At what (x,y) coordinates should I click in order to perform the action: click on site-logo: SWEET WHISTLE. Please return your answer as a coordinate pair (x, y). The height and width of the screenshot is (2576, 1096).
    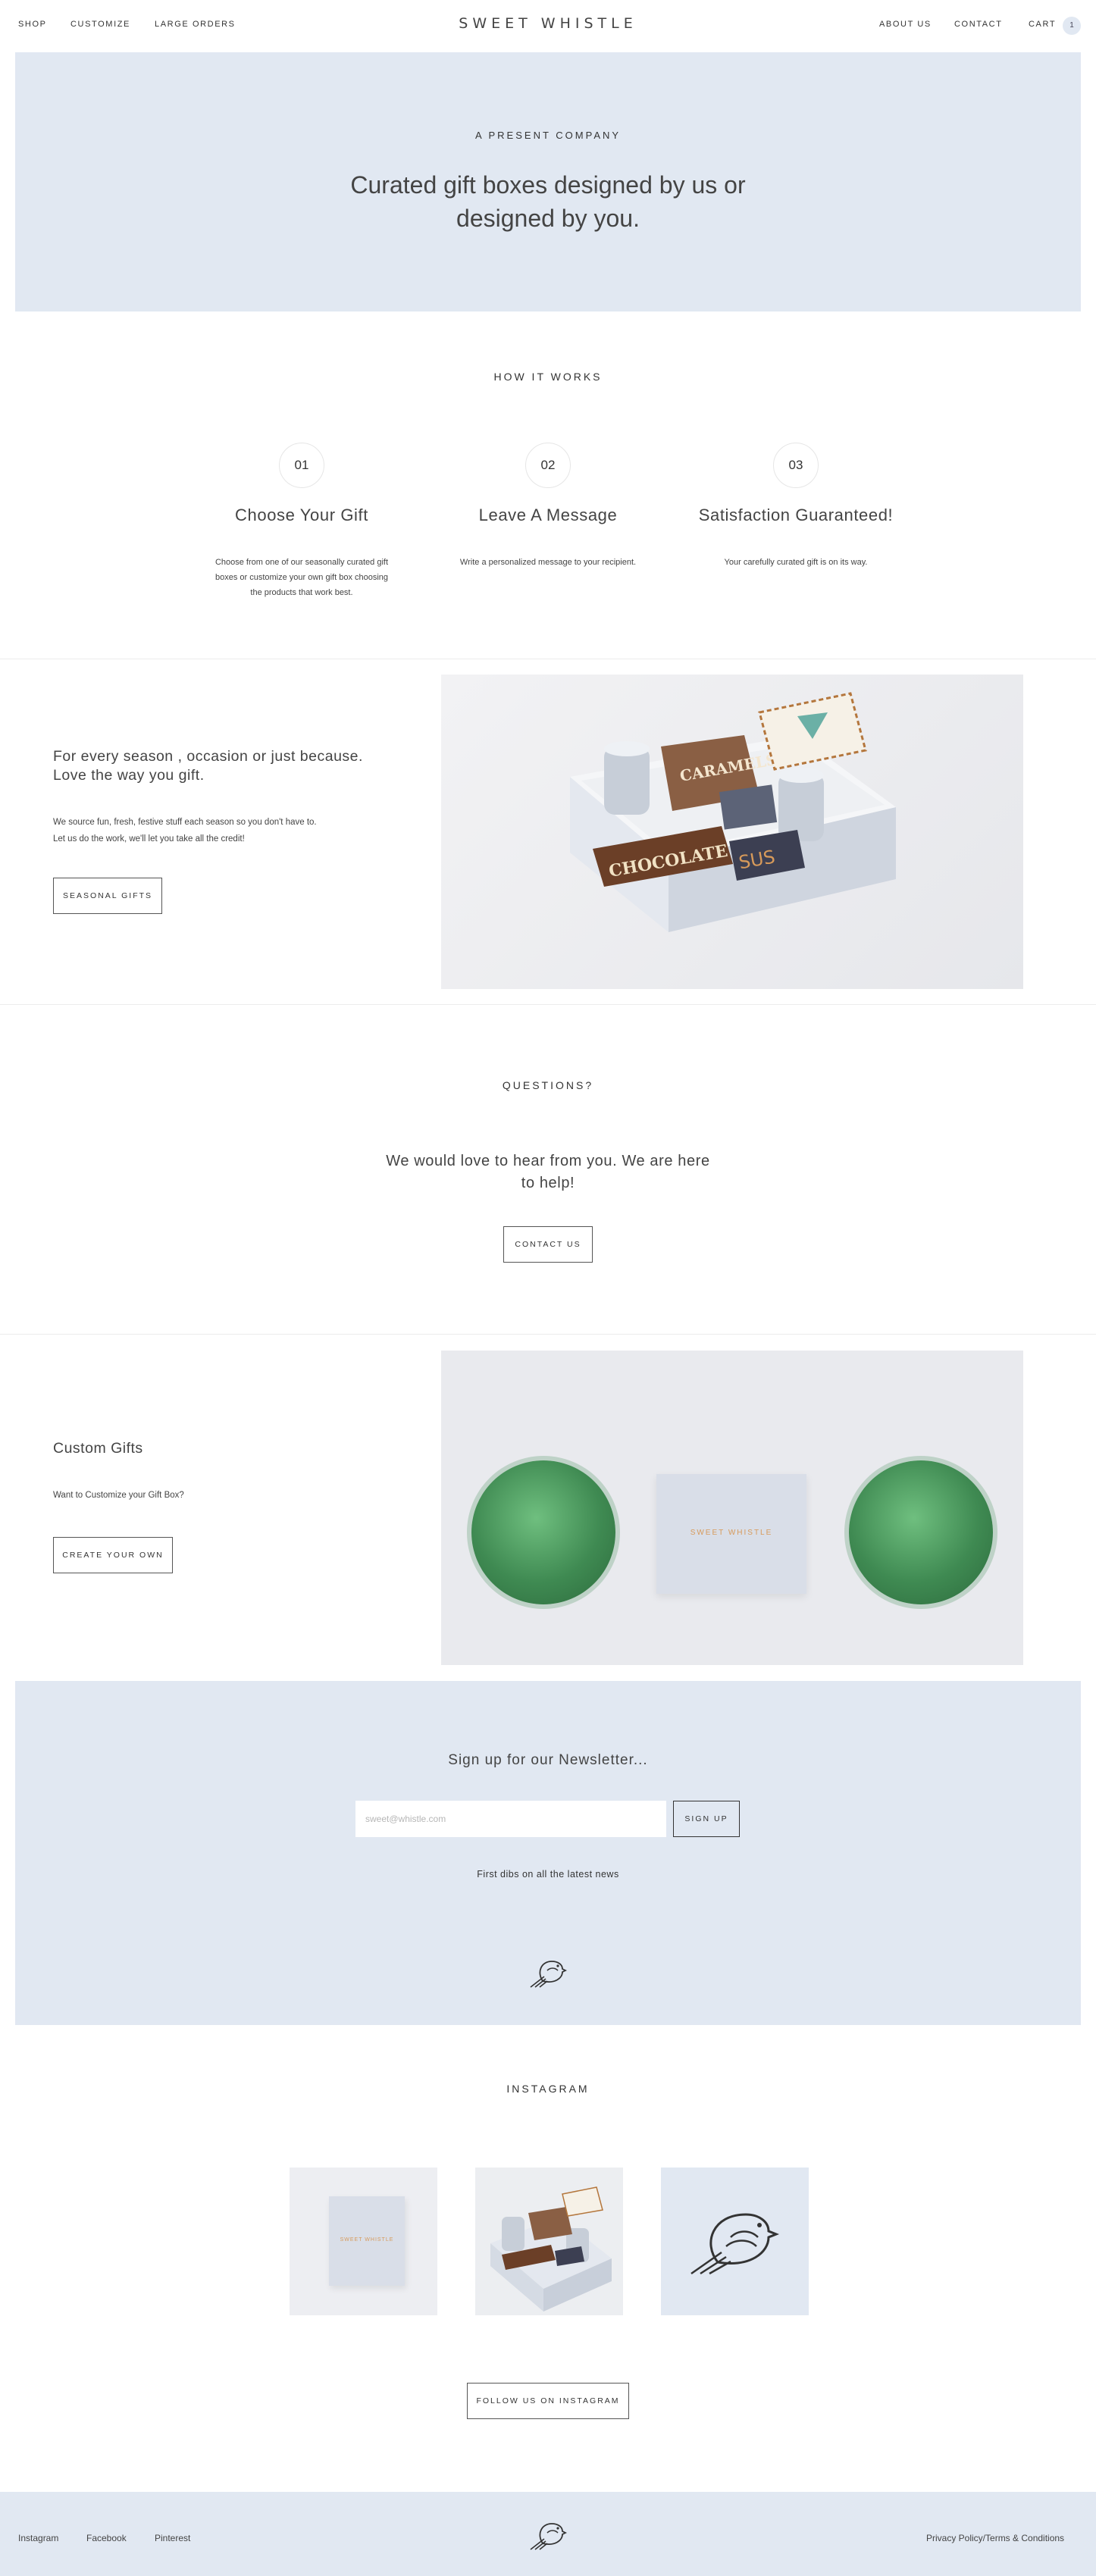
    Looking at the image, I should click on (548, 24).